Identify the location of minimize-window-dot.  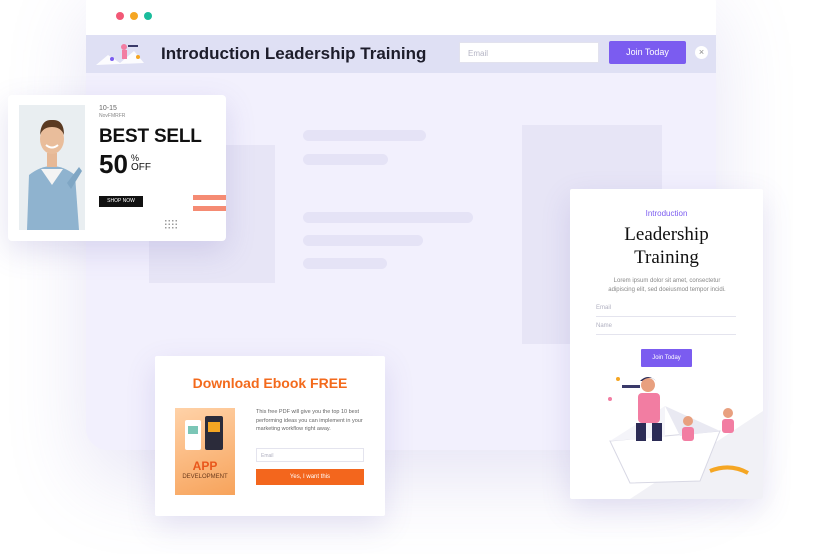
(134, 16).